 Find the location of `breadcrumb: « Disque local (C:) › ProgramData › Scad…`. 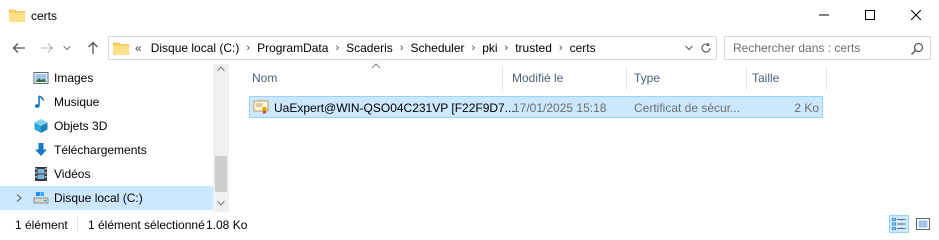

breadcrumb: « Disque local (C:) › ProgramData › Scad… is located at coordinates (366, 48).